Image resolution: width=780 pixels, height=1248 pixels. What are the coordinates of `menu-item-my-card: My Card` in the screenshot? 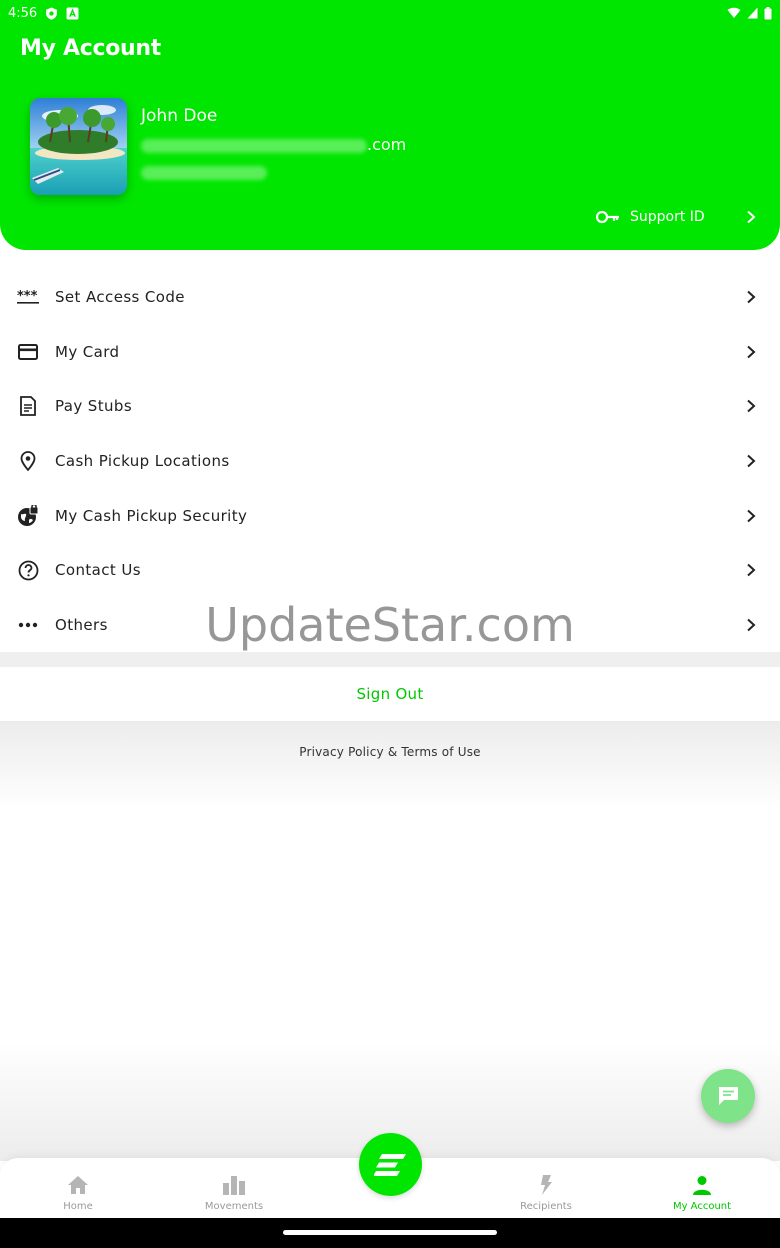 It's located at (390, 352).